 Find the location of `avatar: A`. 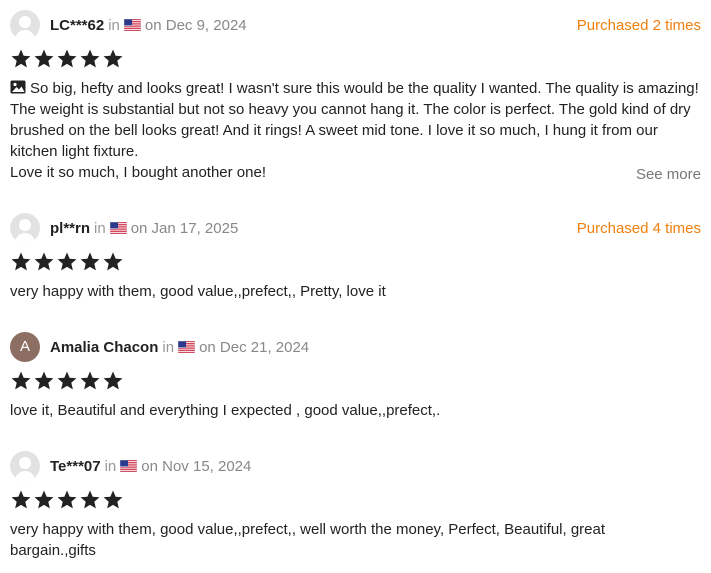

avatar: A is located at coordinates (25, 347).